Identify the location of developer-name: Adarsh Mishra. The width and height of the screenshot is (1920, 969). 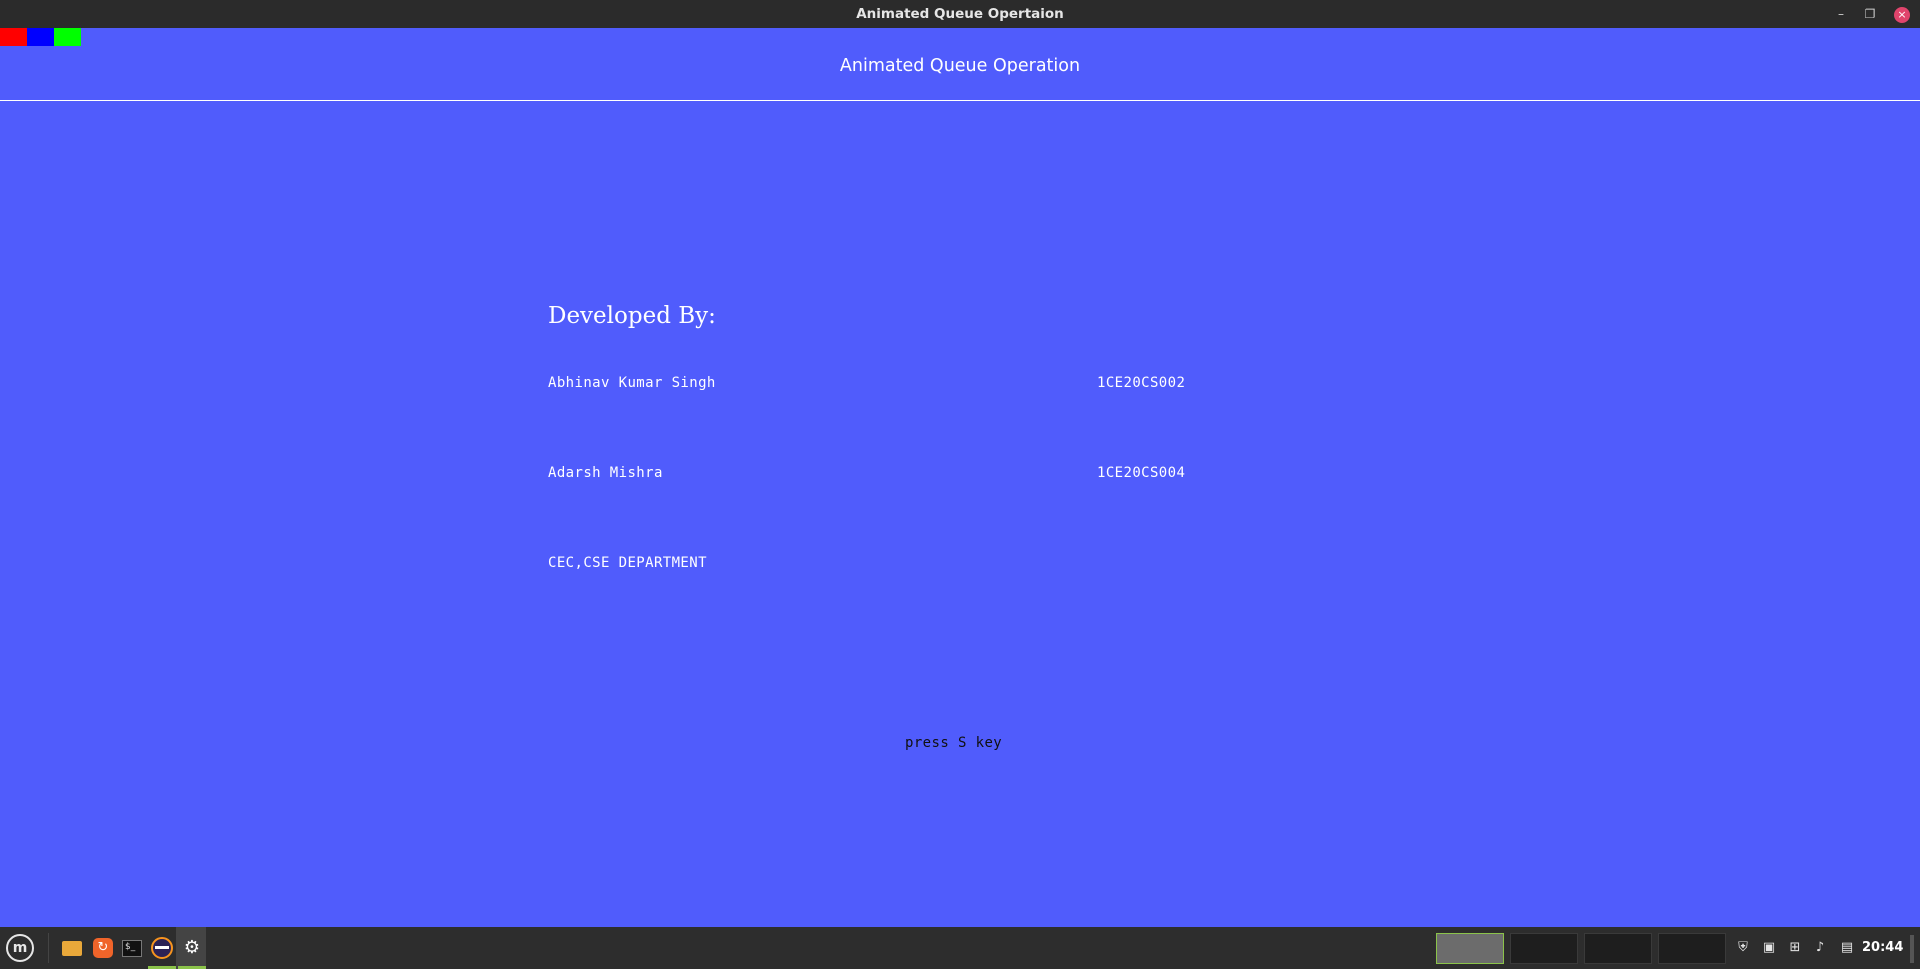
(605, 473).